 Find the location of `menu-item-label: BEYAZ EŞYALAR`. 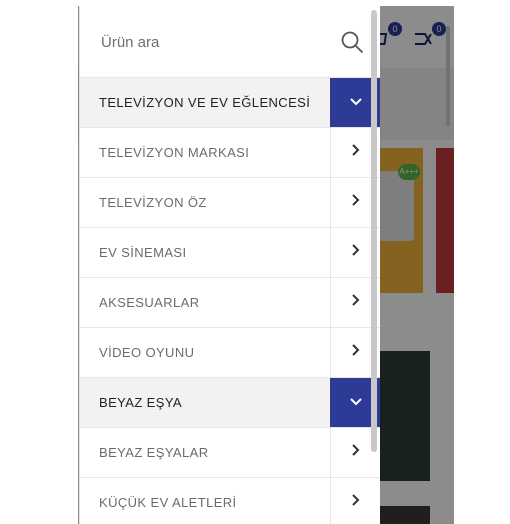

menu-item-label: BEYAZ EŞYALAR is located at coordinates (154, 452).